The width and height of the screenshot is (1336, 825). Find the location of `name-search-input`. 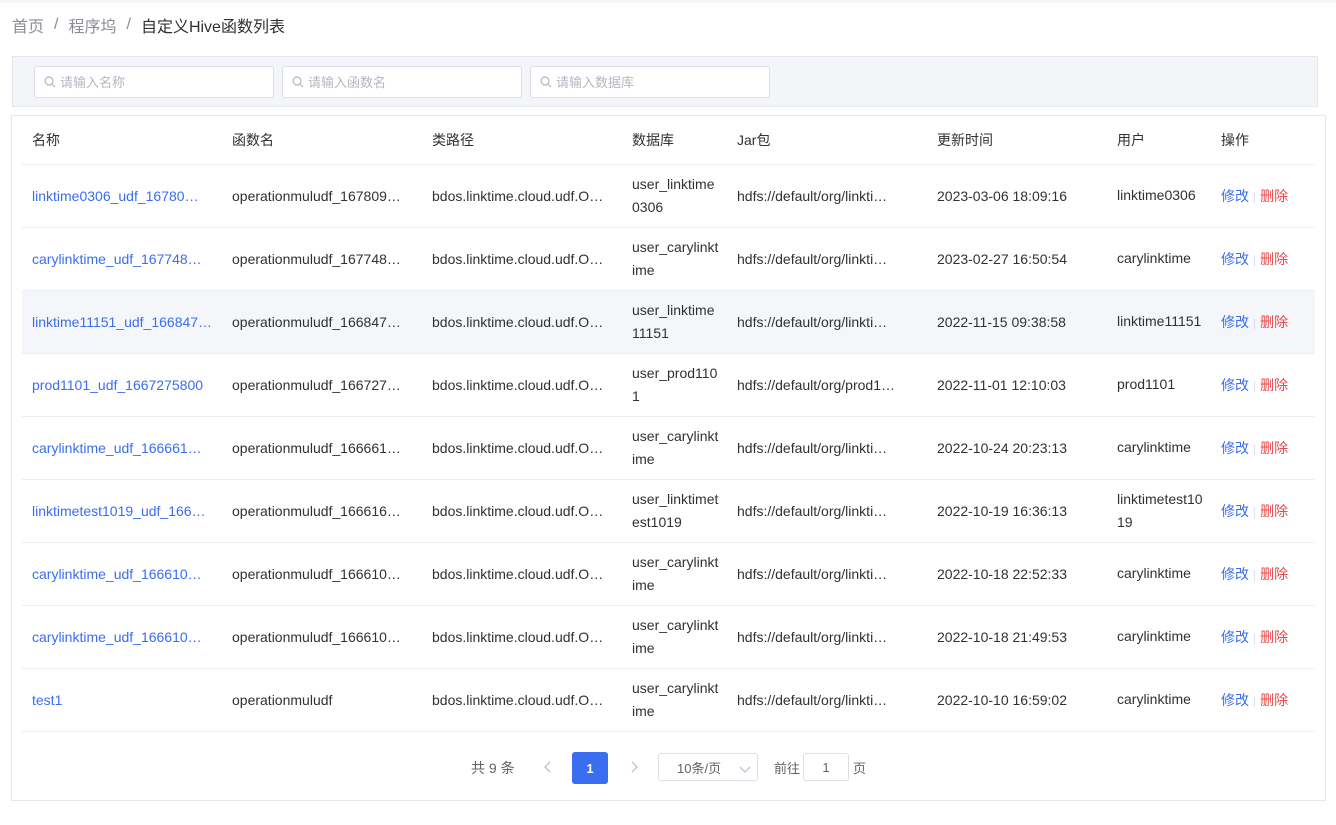

name-search-input is located at coordinates (160, 82).